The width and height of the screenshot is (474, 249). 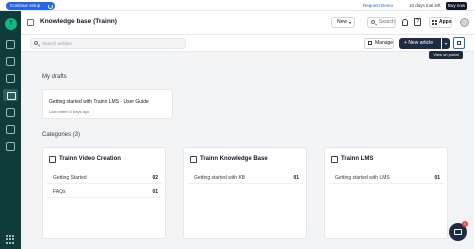 I want to click on category-row: Getting started with KB 01, so click(x=245, y=178).